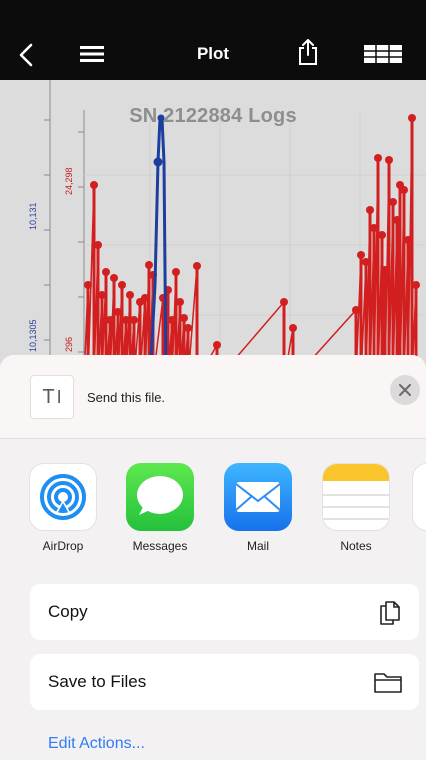 This screenshot has height=760, width=426. I want to click on mail-icon, so click(258, 497).